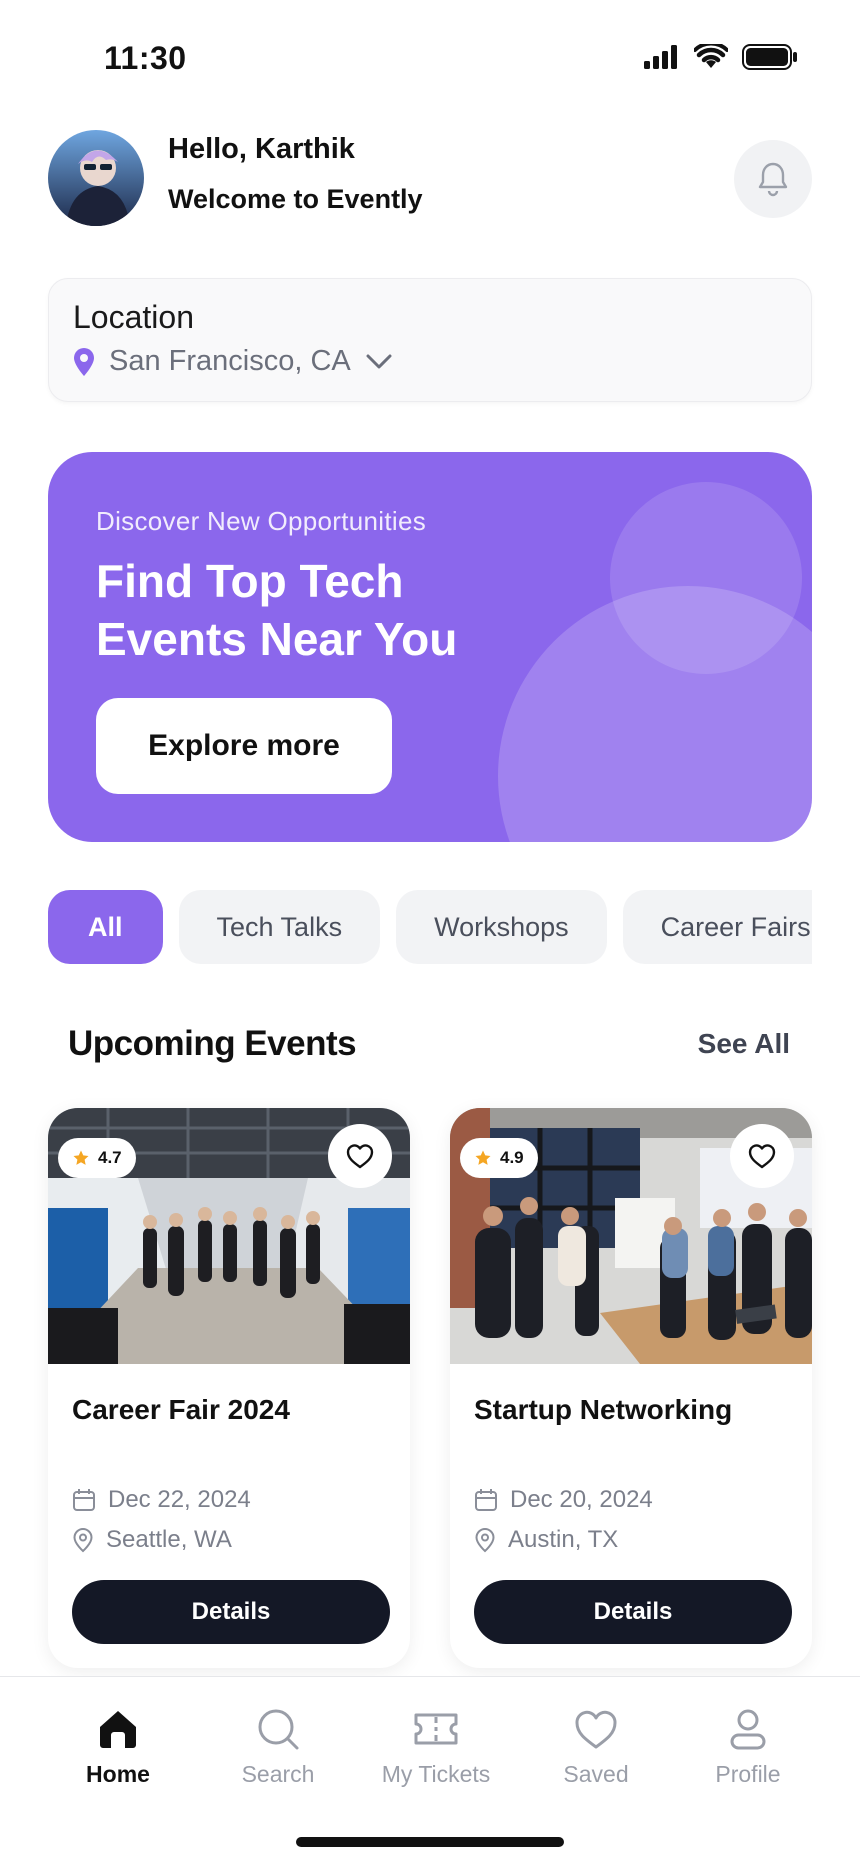  I want to click on event-date-text: Dec 20, 2024, so click(581, 1499).